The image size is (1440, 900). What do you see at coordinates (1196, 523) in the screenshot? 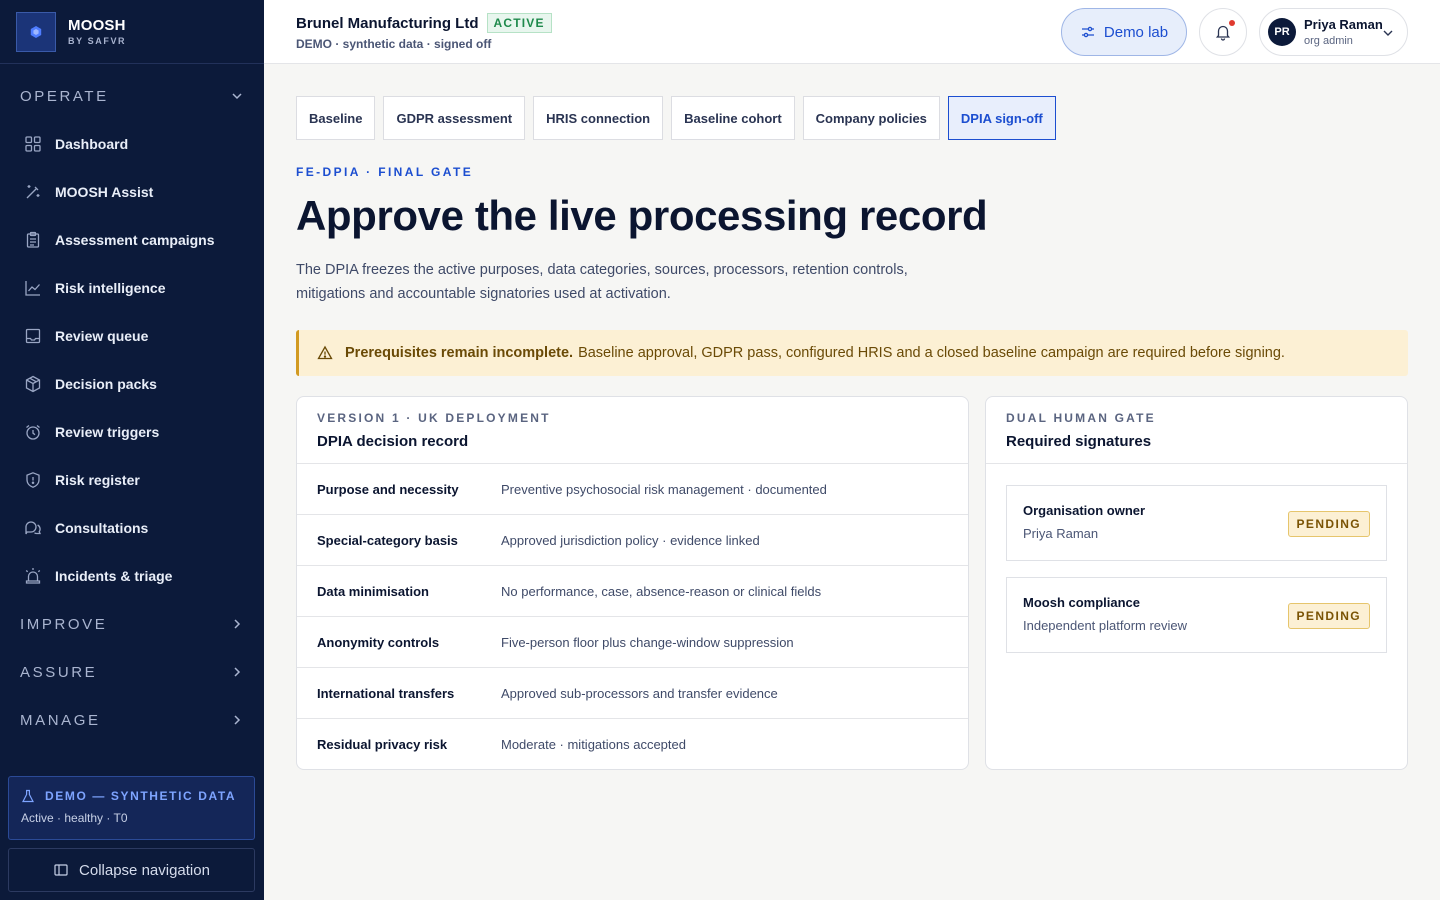
I see `signature-organisation-owner: Organisation owner Priya Raman PENDING` at bounding box center [1196, 523].